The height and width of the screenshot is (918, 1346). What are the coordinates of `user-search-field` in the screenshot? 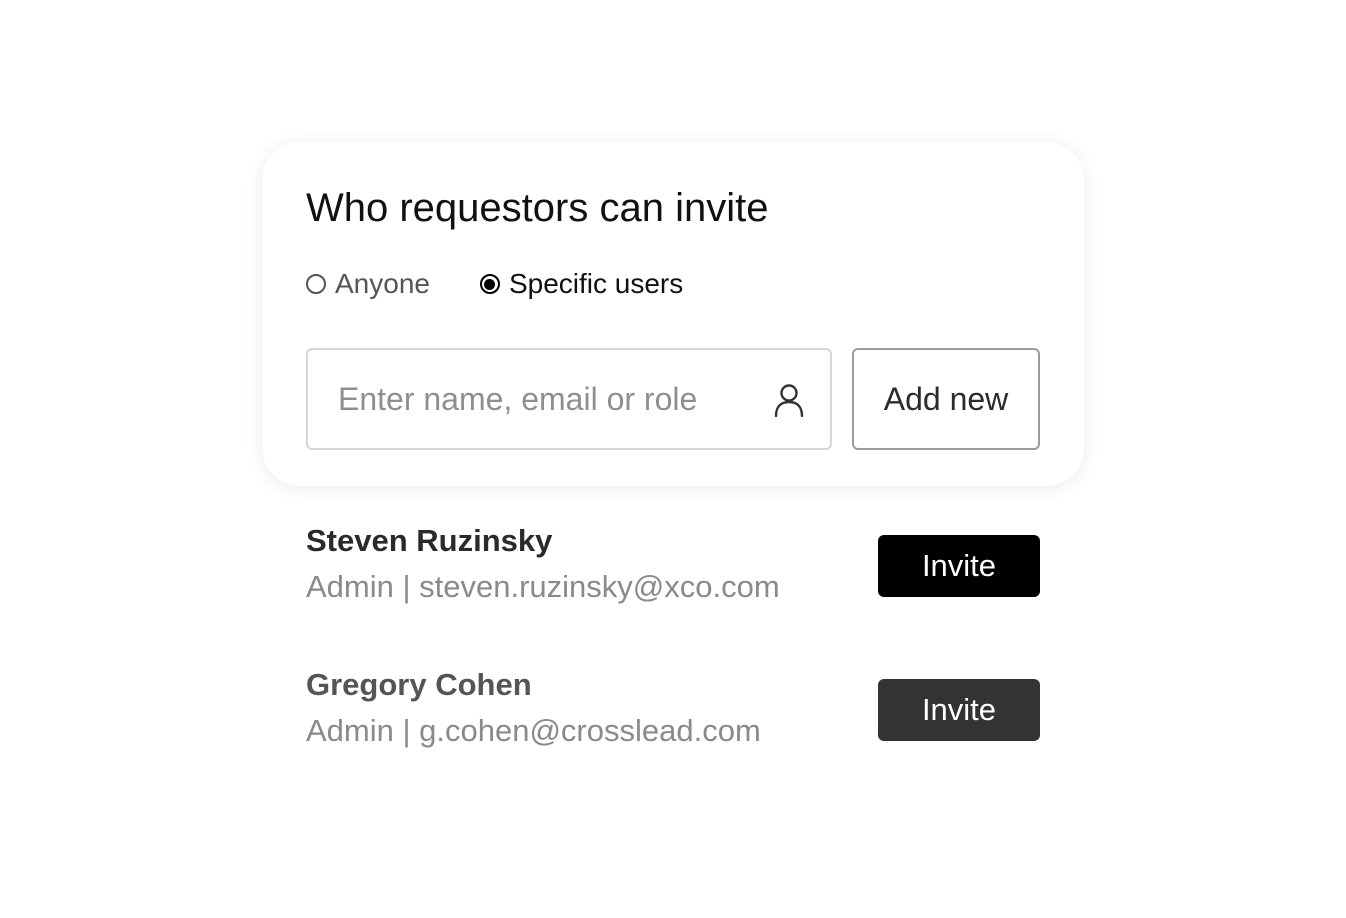 It's located at (569, 399).